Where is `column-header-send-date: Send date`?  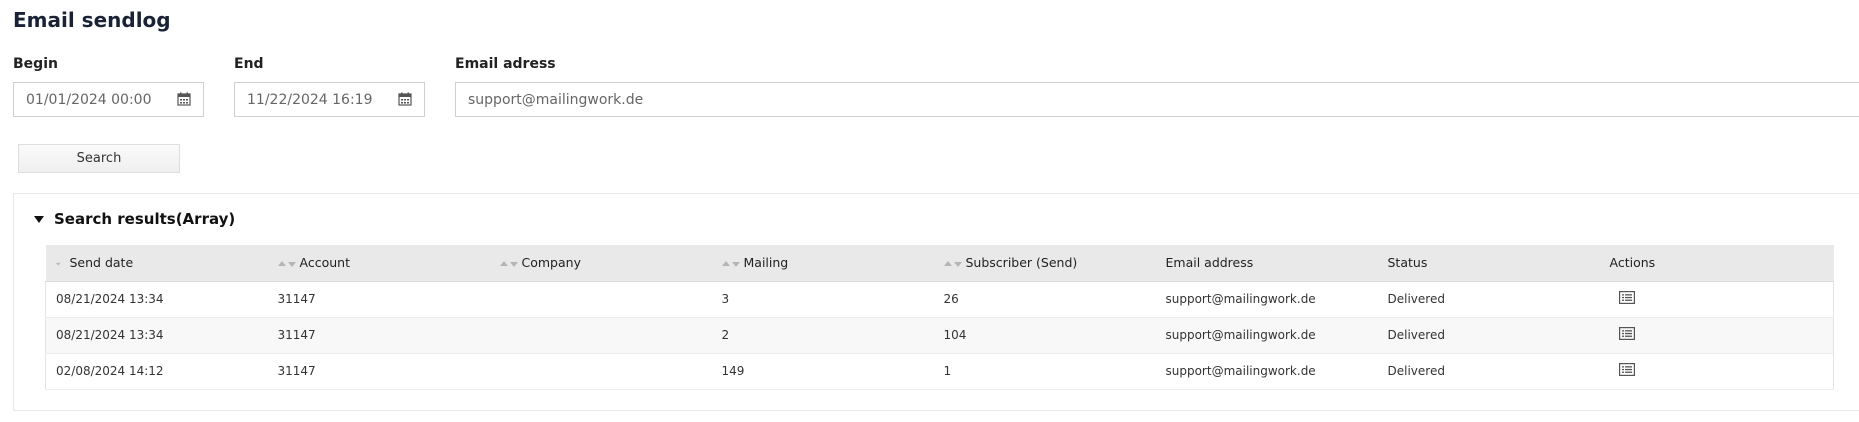
column-header-send-date: Send date is located at coordinates (156, 263).